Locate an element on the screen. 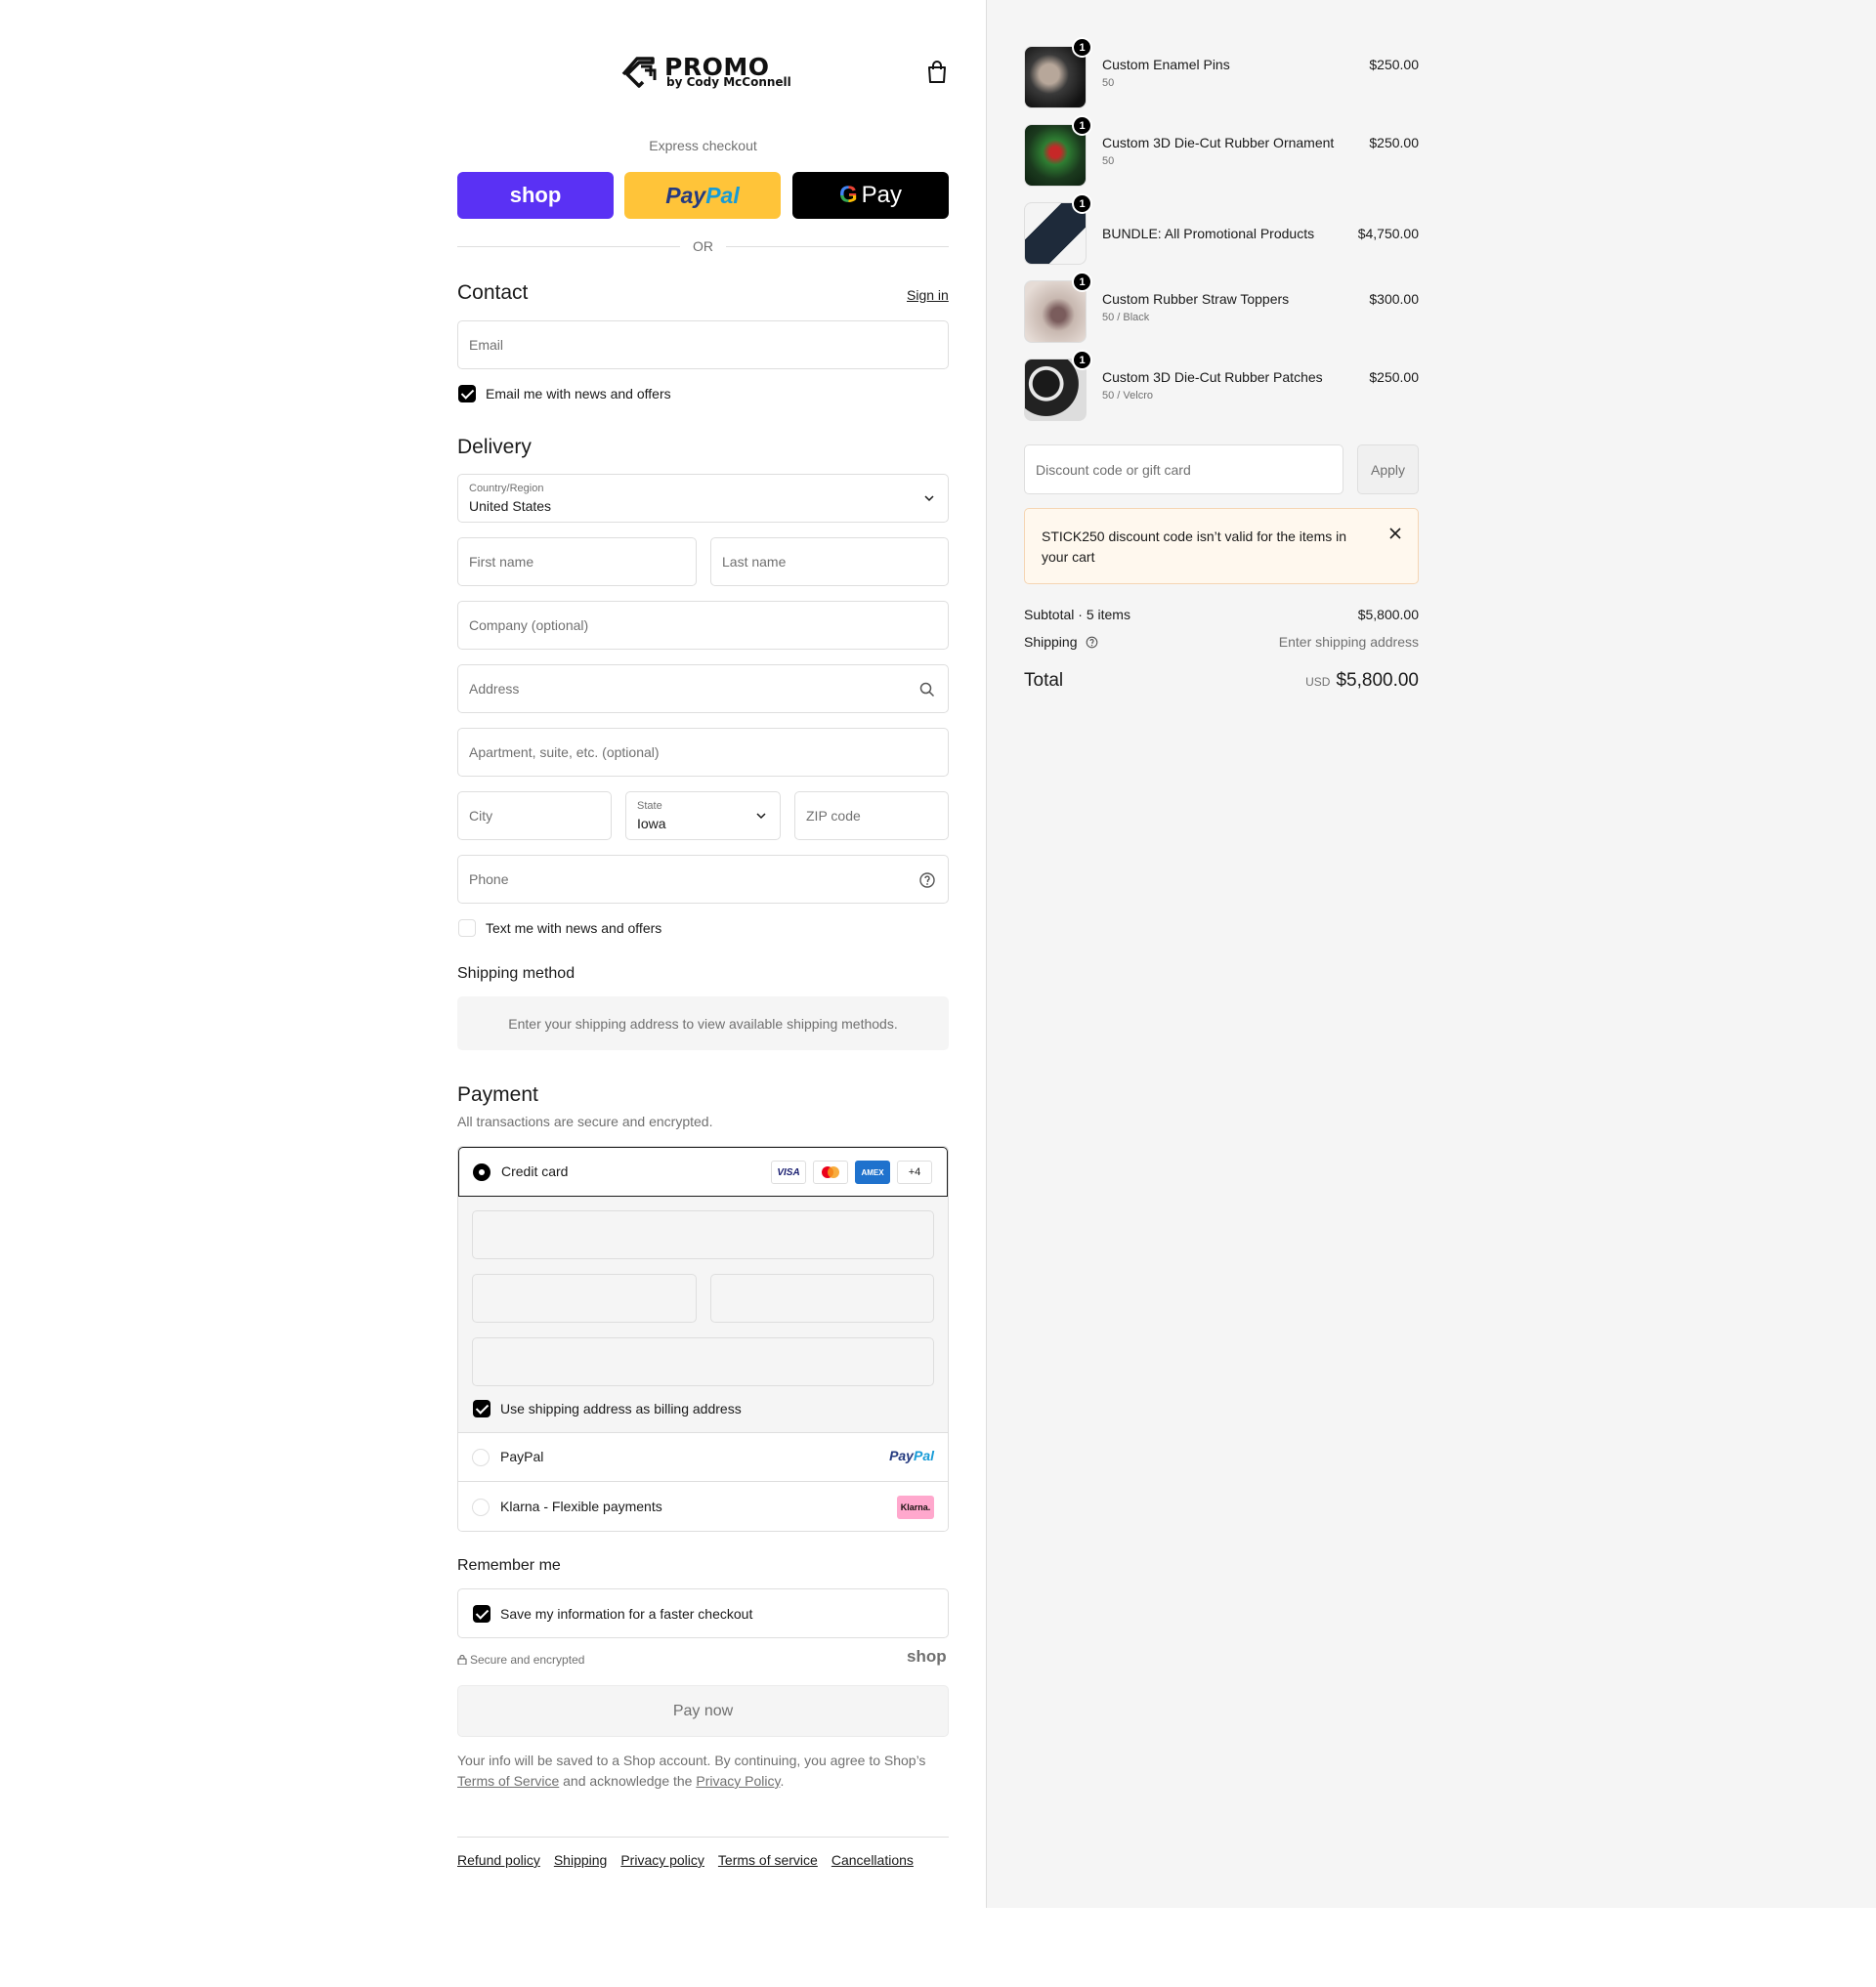  secure-note-text: Secure and encrypted is located at coordinates (527, 1660).